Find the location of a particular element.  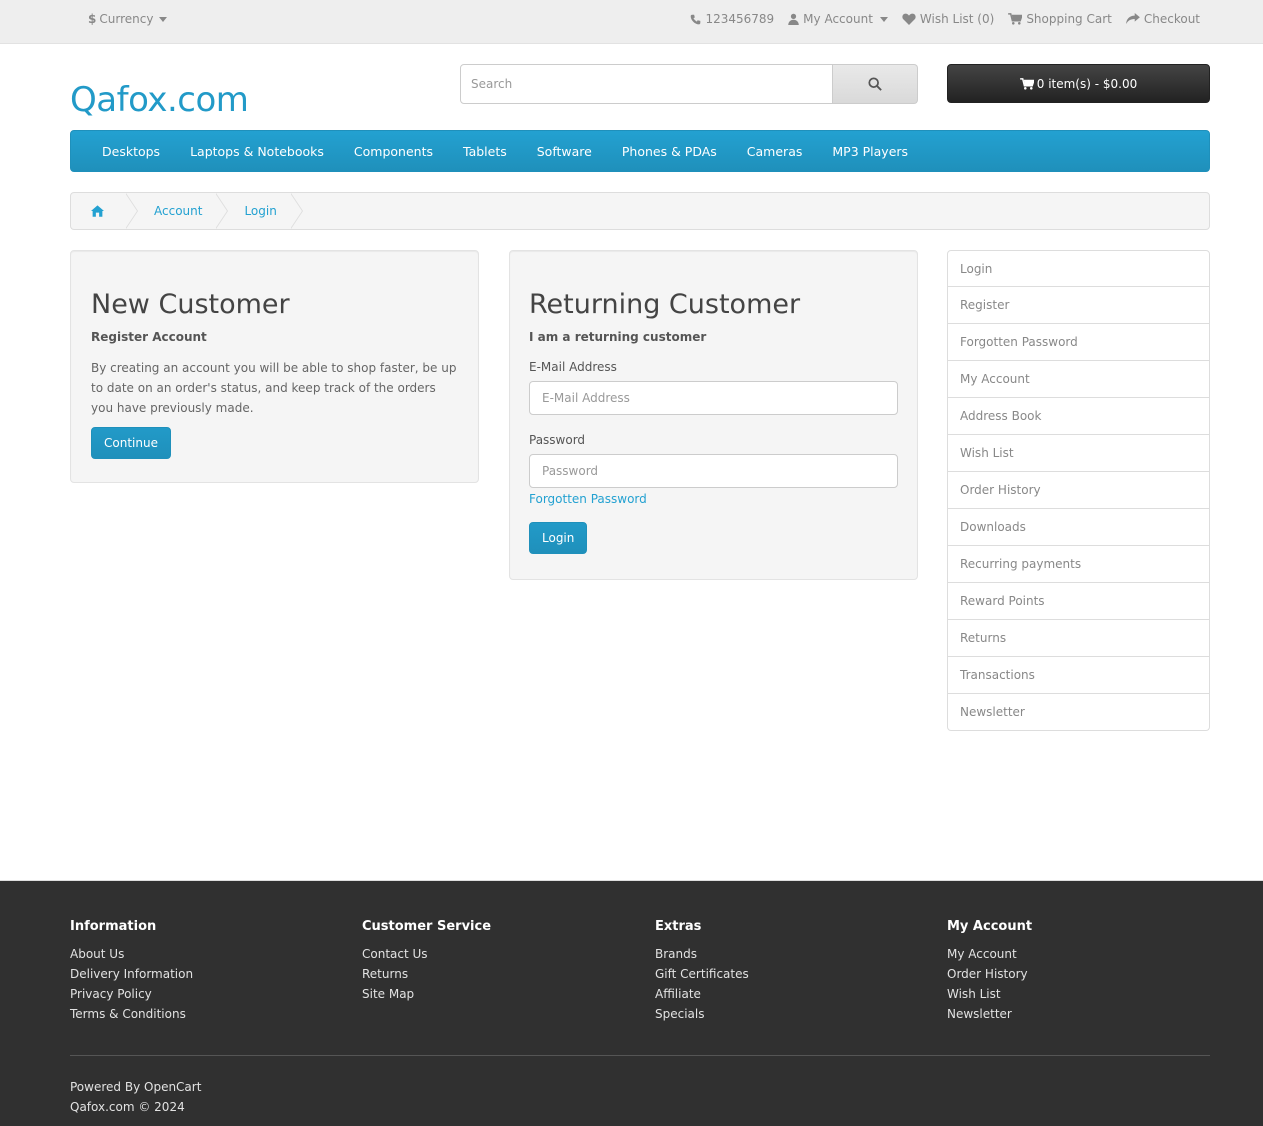

search-icon is located at coordinates (875, 84).